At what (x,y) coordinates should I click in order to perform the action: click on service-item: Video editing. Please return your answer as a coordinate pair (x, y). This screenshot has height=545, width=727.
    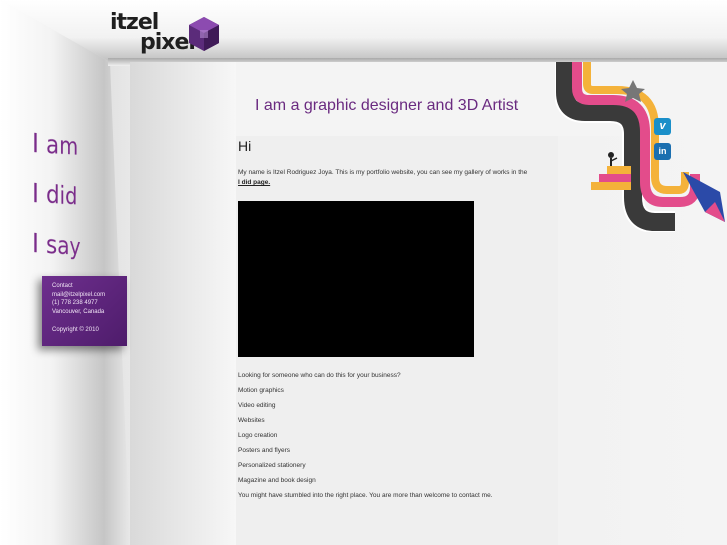
    Looking at the image, I should click on (257, 405).